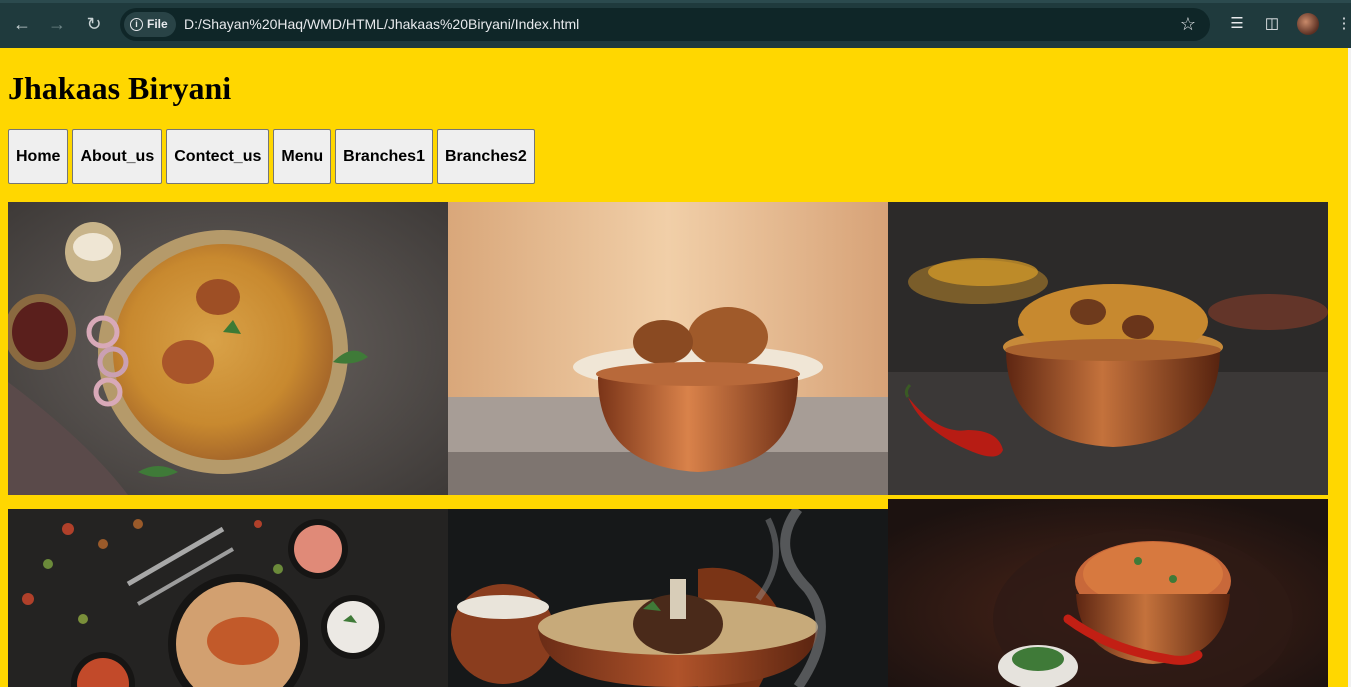 The height and width of the screenshot is (687, 1351). Describe the element at coordinates (22, 24) in the screenshot. I see `back-arrow-icon: ←` at that location.